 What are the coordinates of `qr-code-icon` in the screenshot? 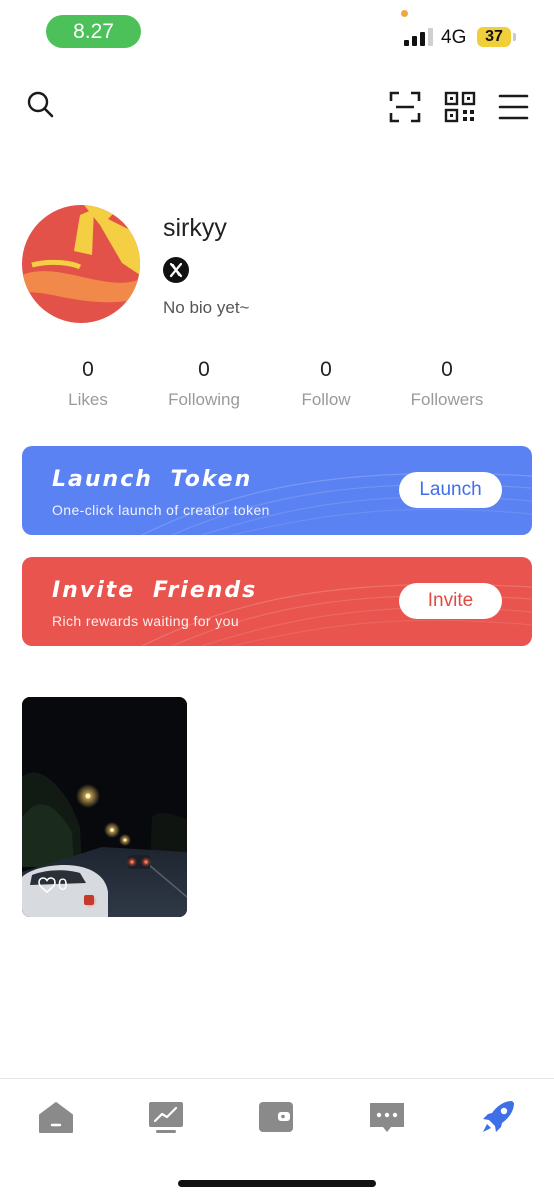 It's located at (460, 107).